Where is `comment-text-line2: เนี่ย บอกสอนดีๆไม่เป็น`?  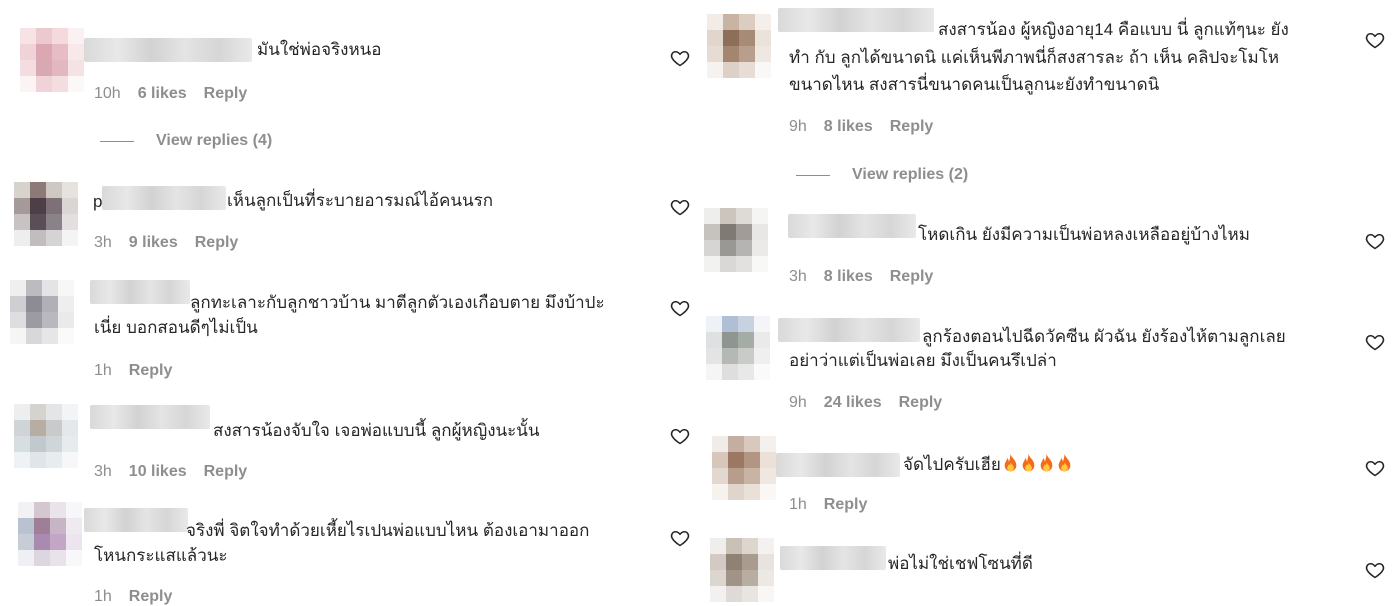
comment-text-line2: เนี่ย บอกสอนดีๆไม่เป็น is located at coordinates (176, 327).